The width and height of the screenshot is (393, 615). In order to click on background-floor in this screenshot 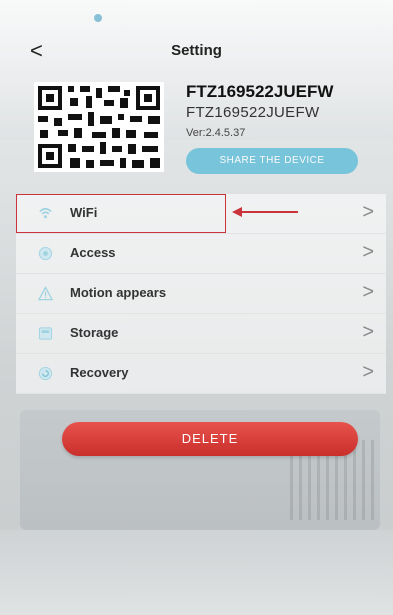, I will do `click(196, 572)`.